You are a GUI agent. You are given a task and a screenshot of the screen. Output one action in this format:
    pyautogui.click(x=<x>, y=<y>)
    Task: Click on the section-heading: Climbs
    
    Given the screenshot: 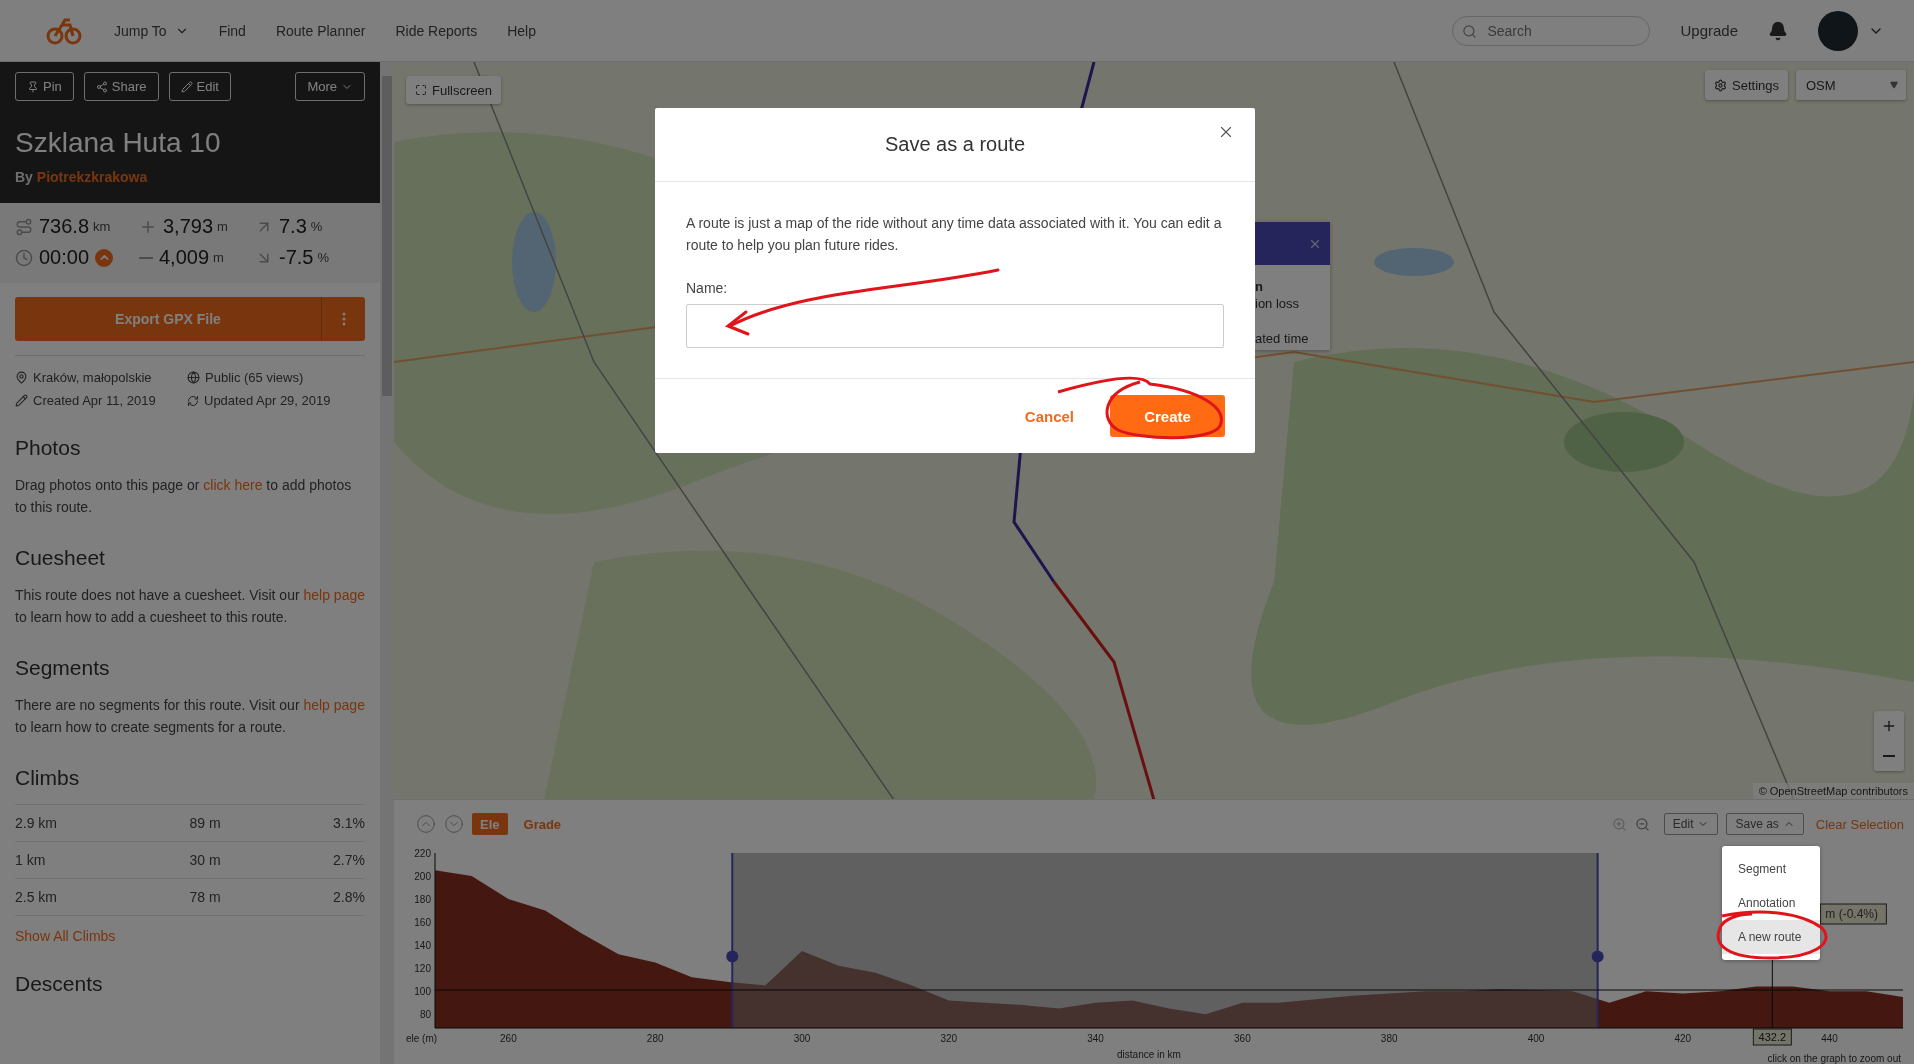 What is the action you would take?
    pyautogui.click(x=48, y=778)
    